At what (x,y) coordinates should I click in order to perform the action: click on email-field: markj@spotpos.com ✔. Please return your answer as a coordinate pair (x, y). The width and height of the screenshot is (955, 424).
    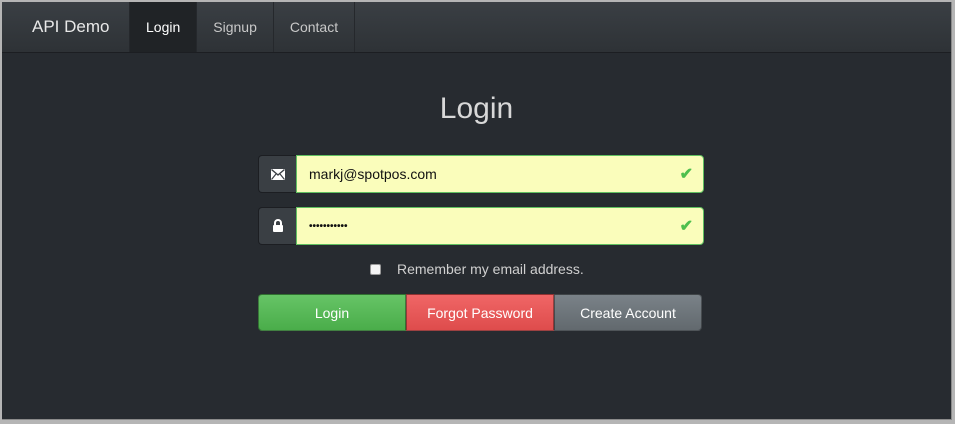
    Looking at the image, I should click on (500, 174).